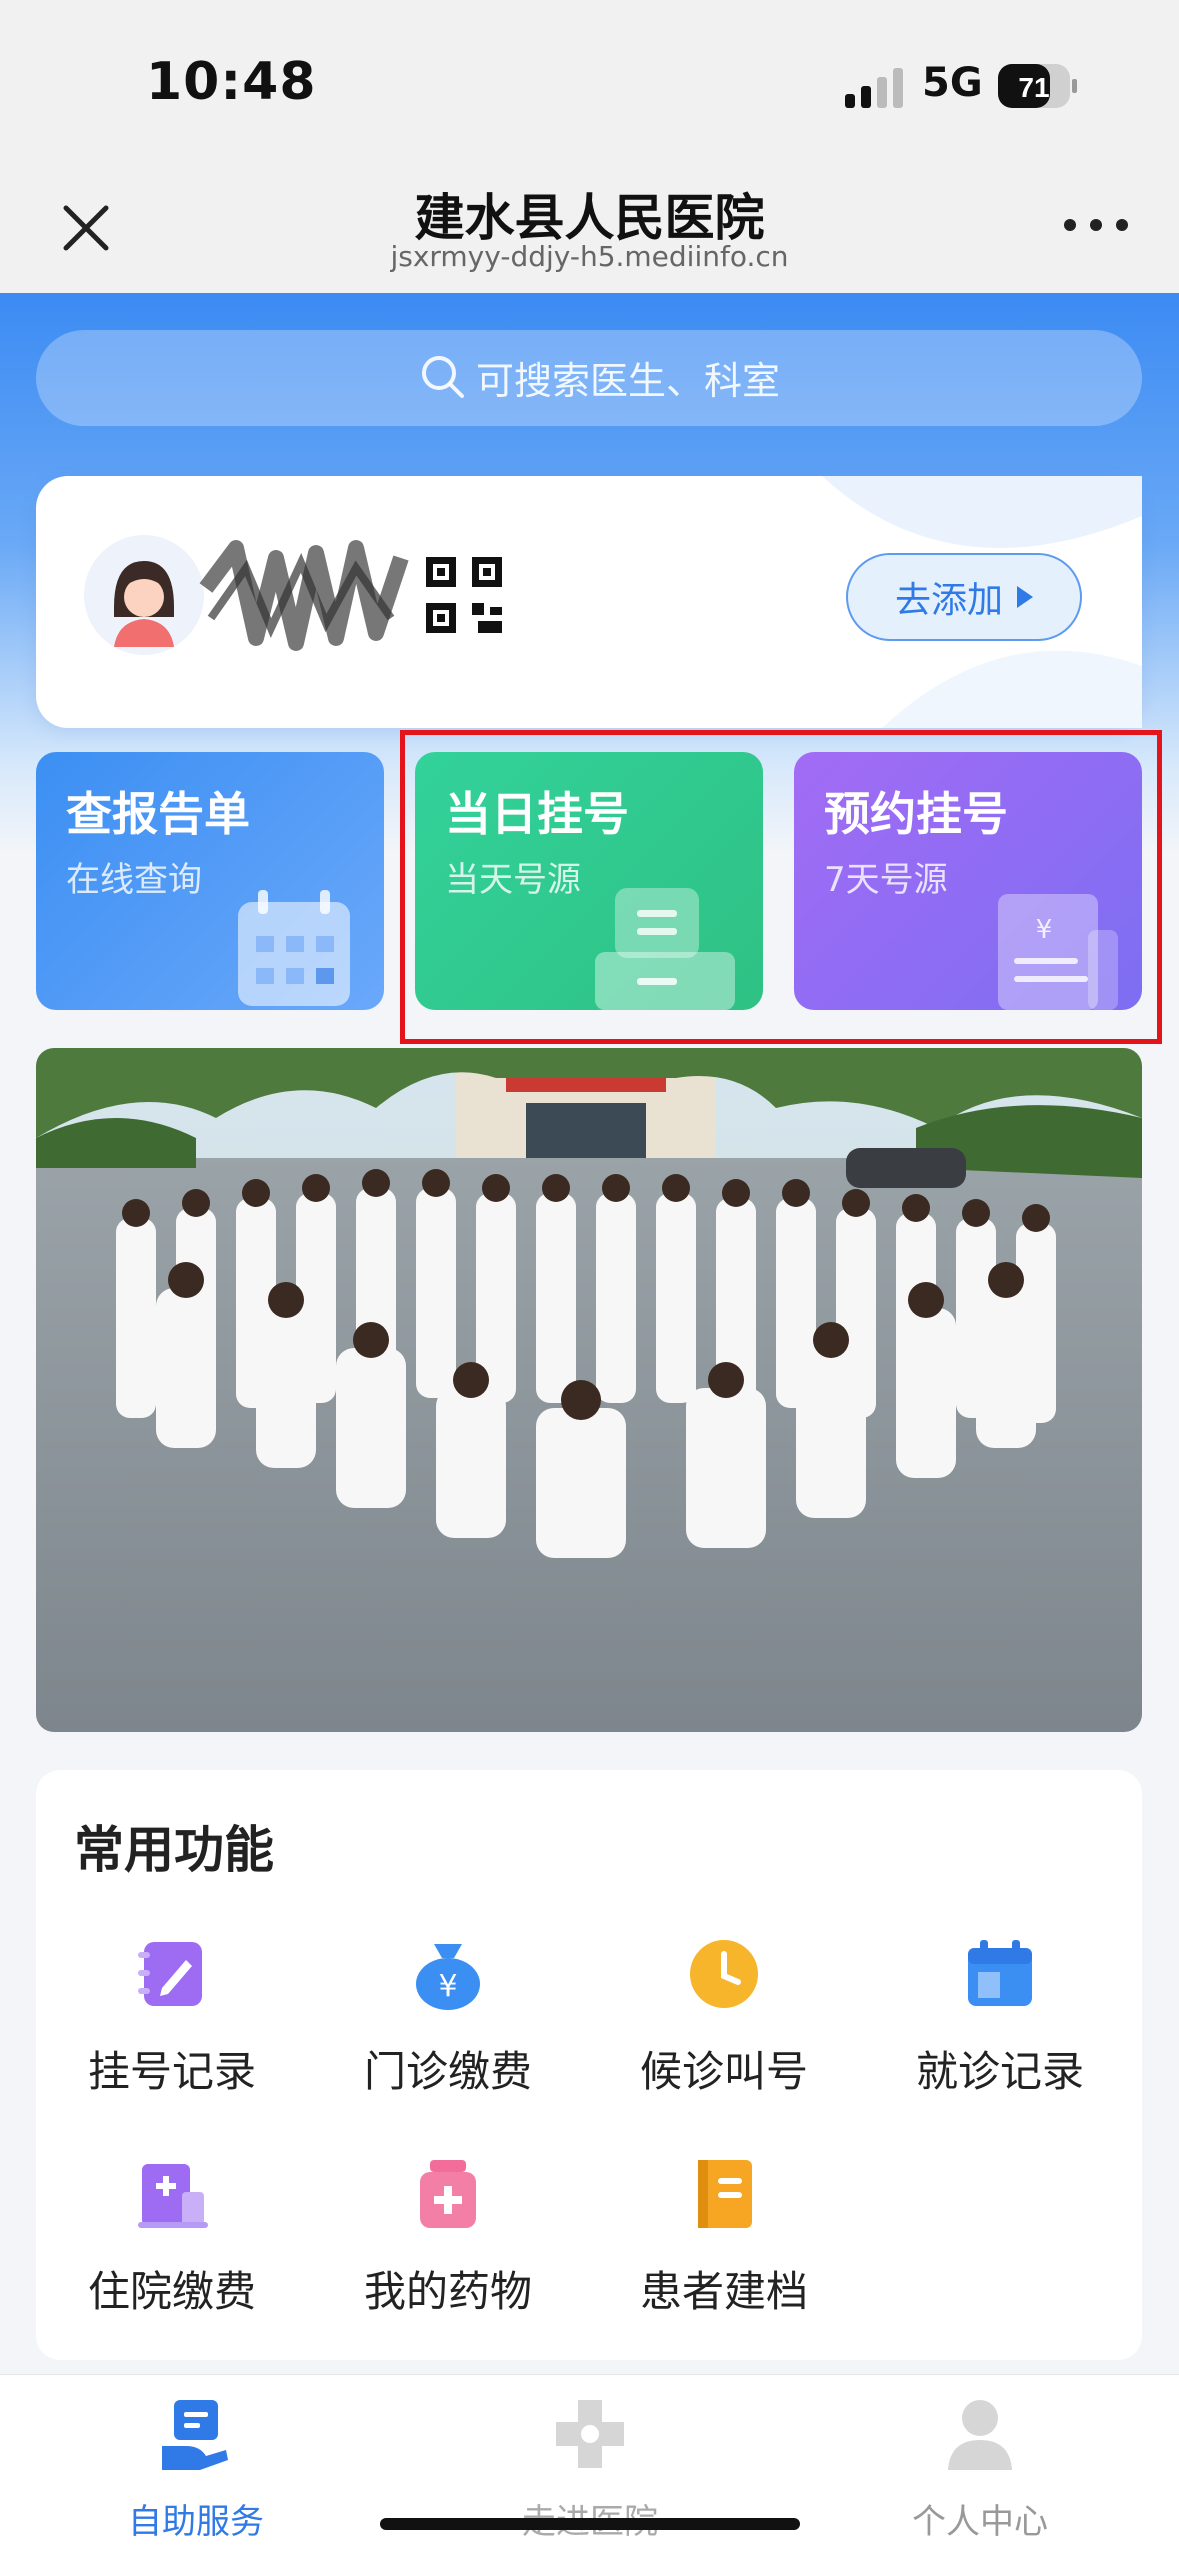  What do you see at coordinates (725, 2194) in the screenshot?
I see `book-icon` at bounding box center [725, 2194].